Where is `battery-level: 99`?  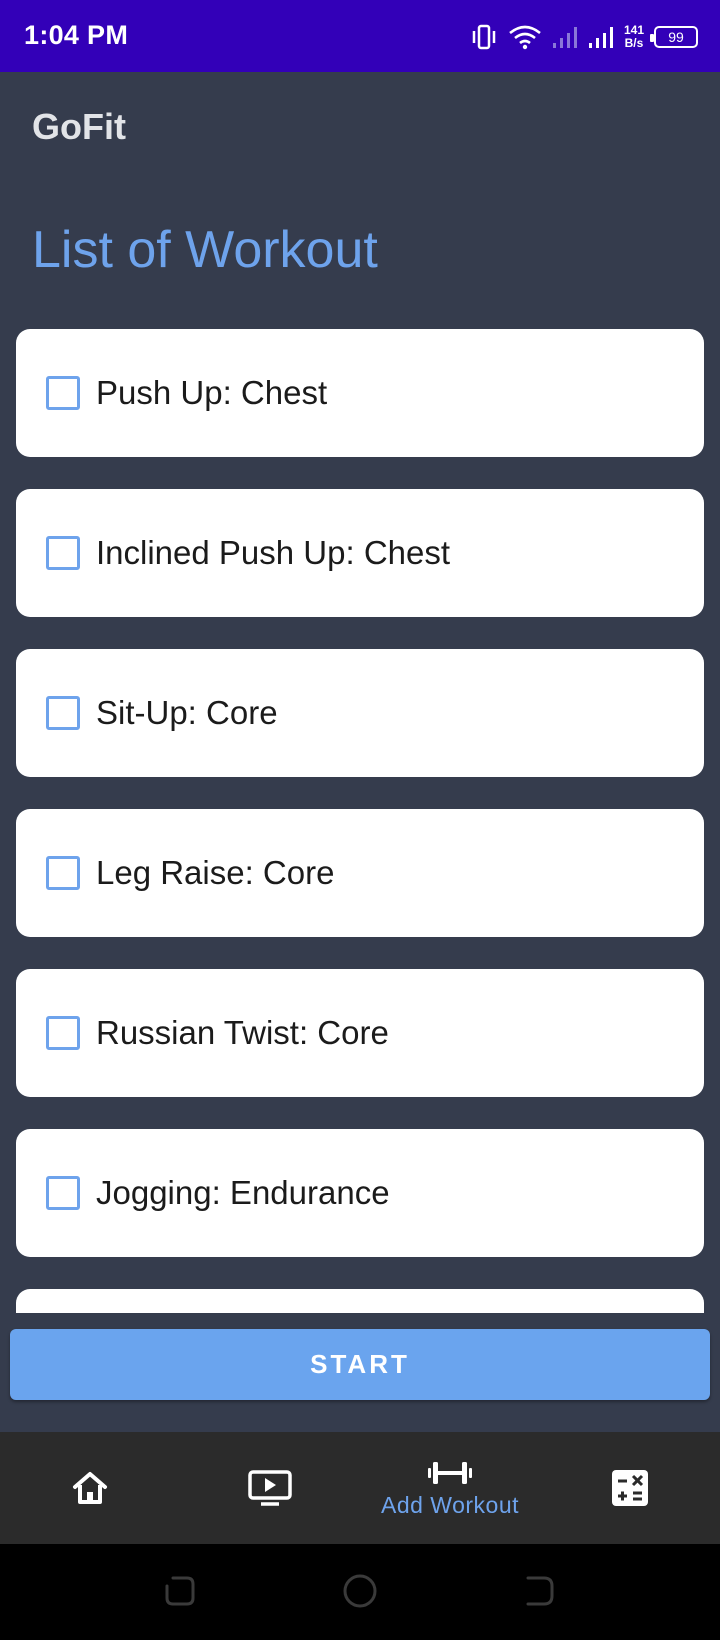 battery-level: 99 is located at coordinates (676, 37).